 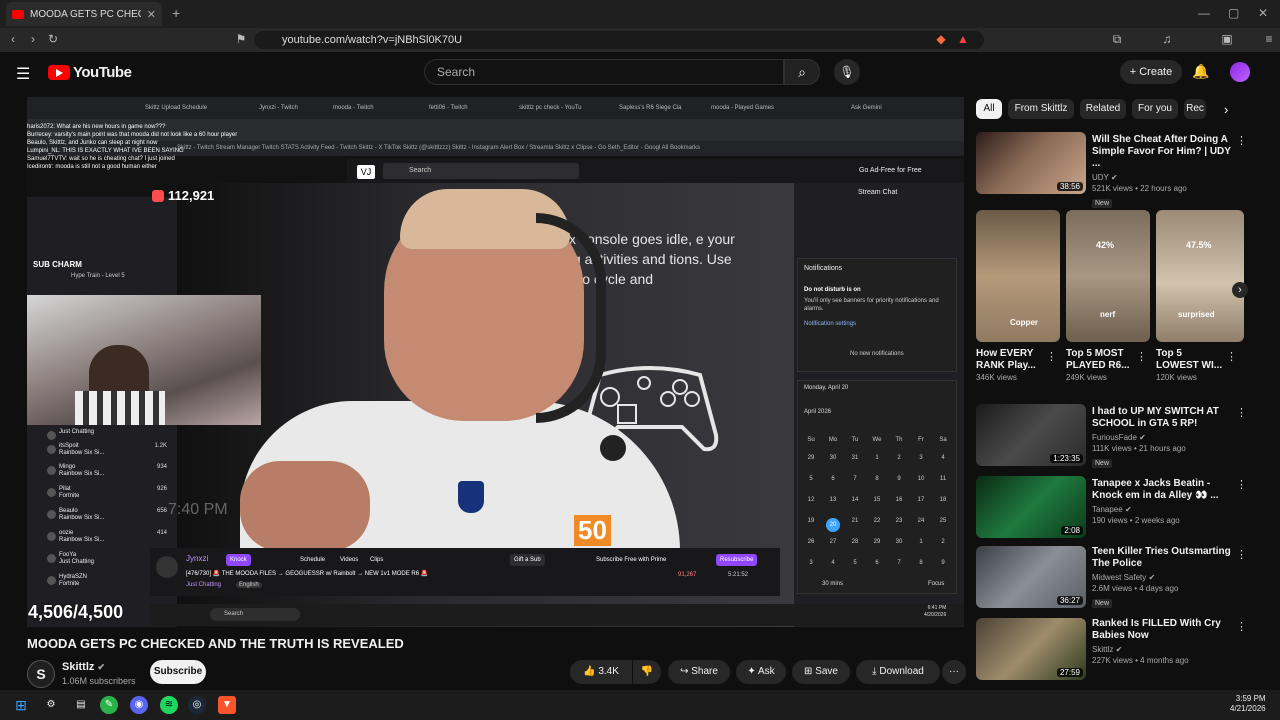 I want to click on live-icon, so click(x=158, y=195).